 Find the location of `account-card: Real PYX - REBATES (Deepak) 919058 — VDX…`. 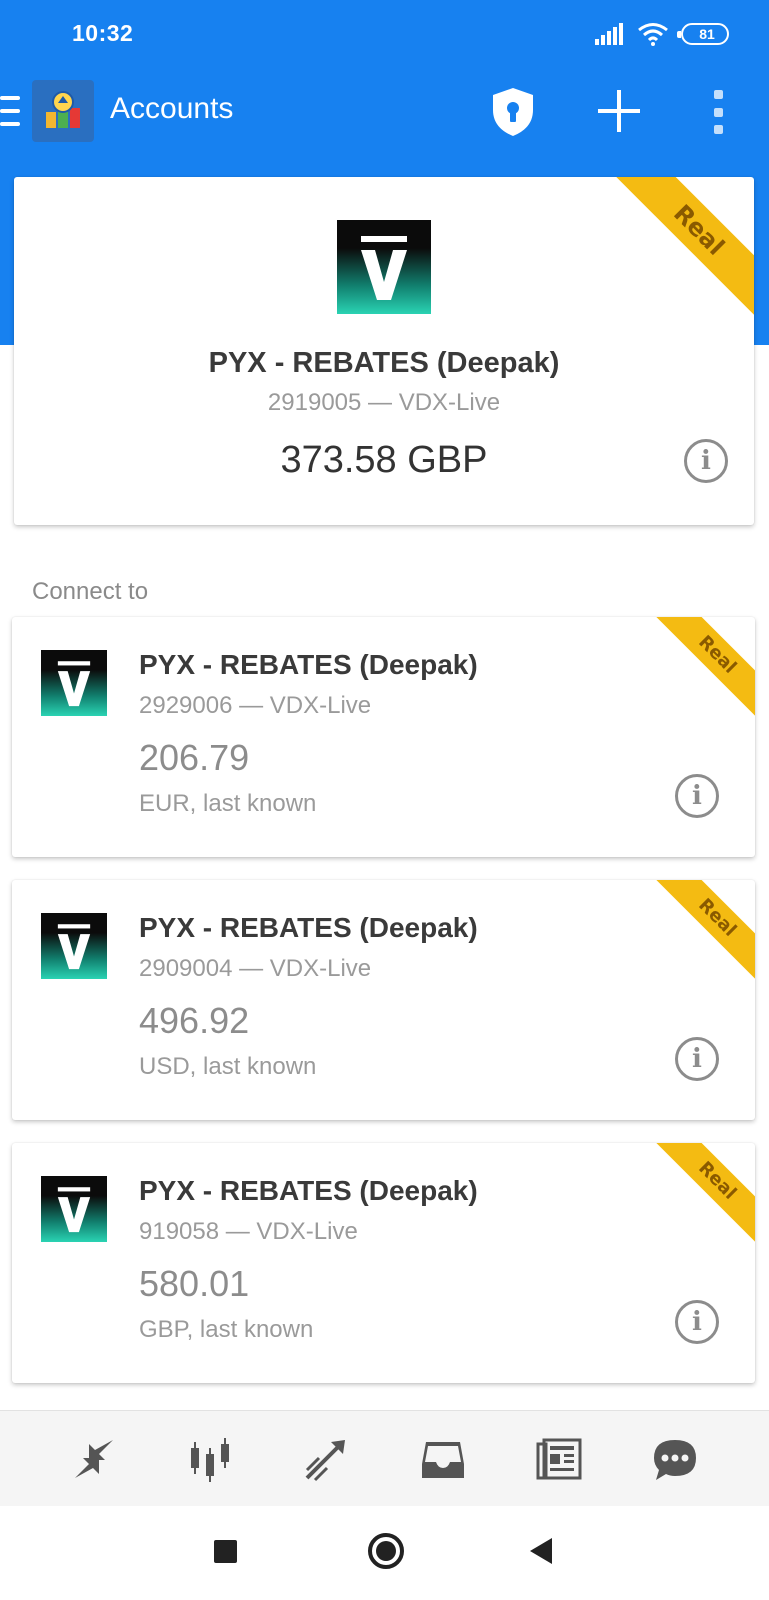

account-card: Real PYX - REBATES (Deepak) 919058 — VDX… is located at coordinates (383, 1263).